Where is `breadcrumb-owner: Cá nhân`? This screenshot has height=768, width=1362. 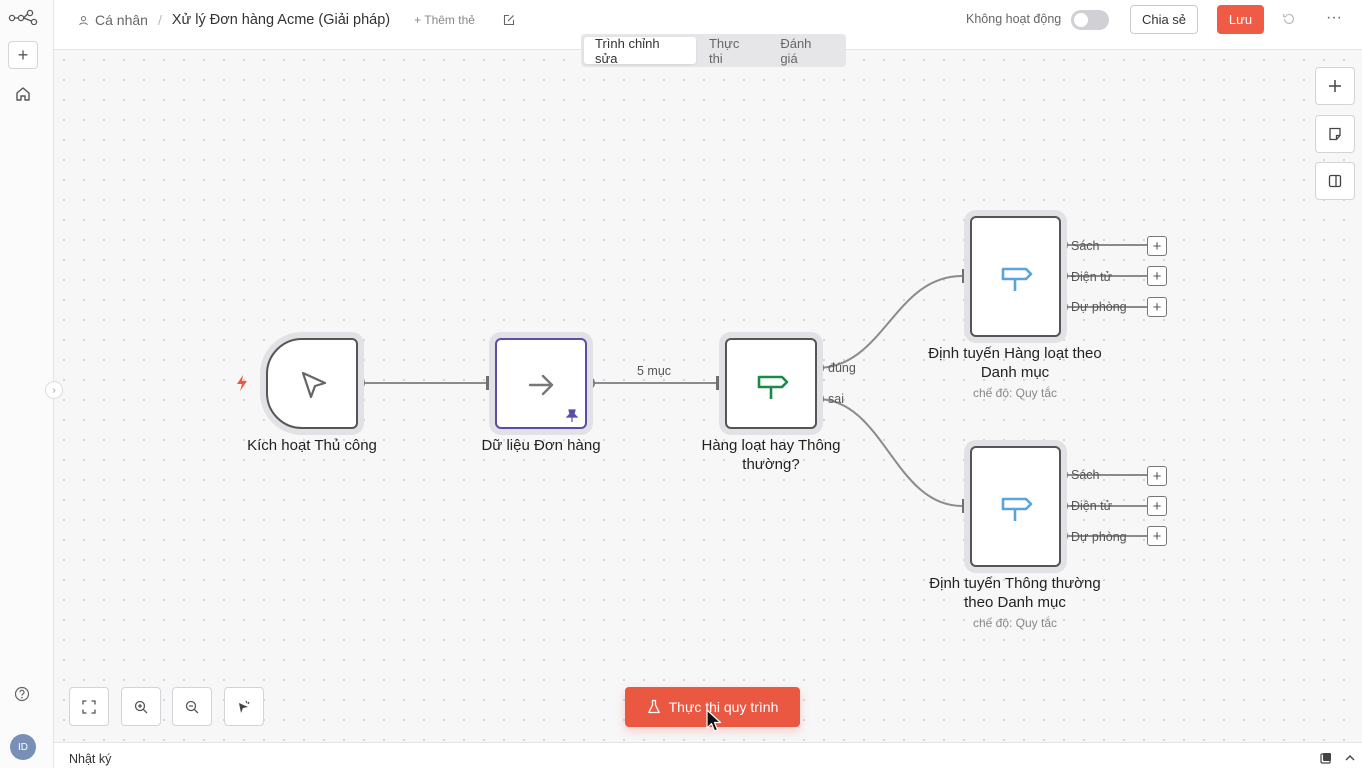
breadcrumb-owner: Cá nhân is located at coordinates (121, 20).